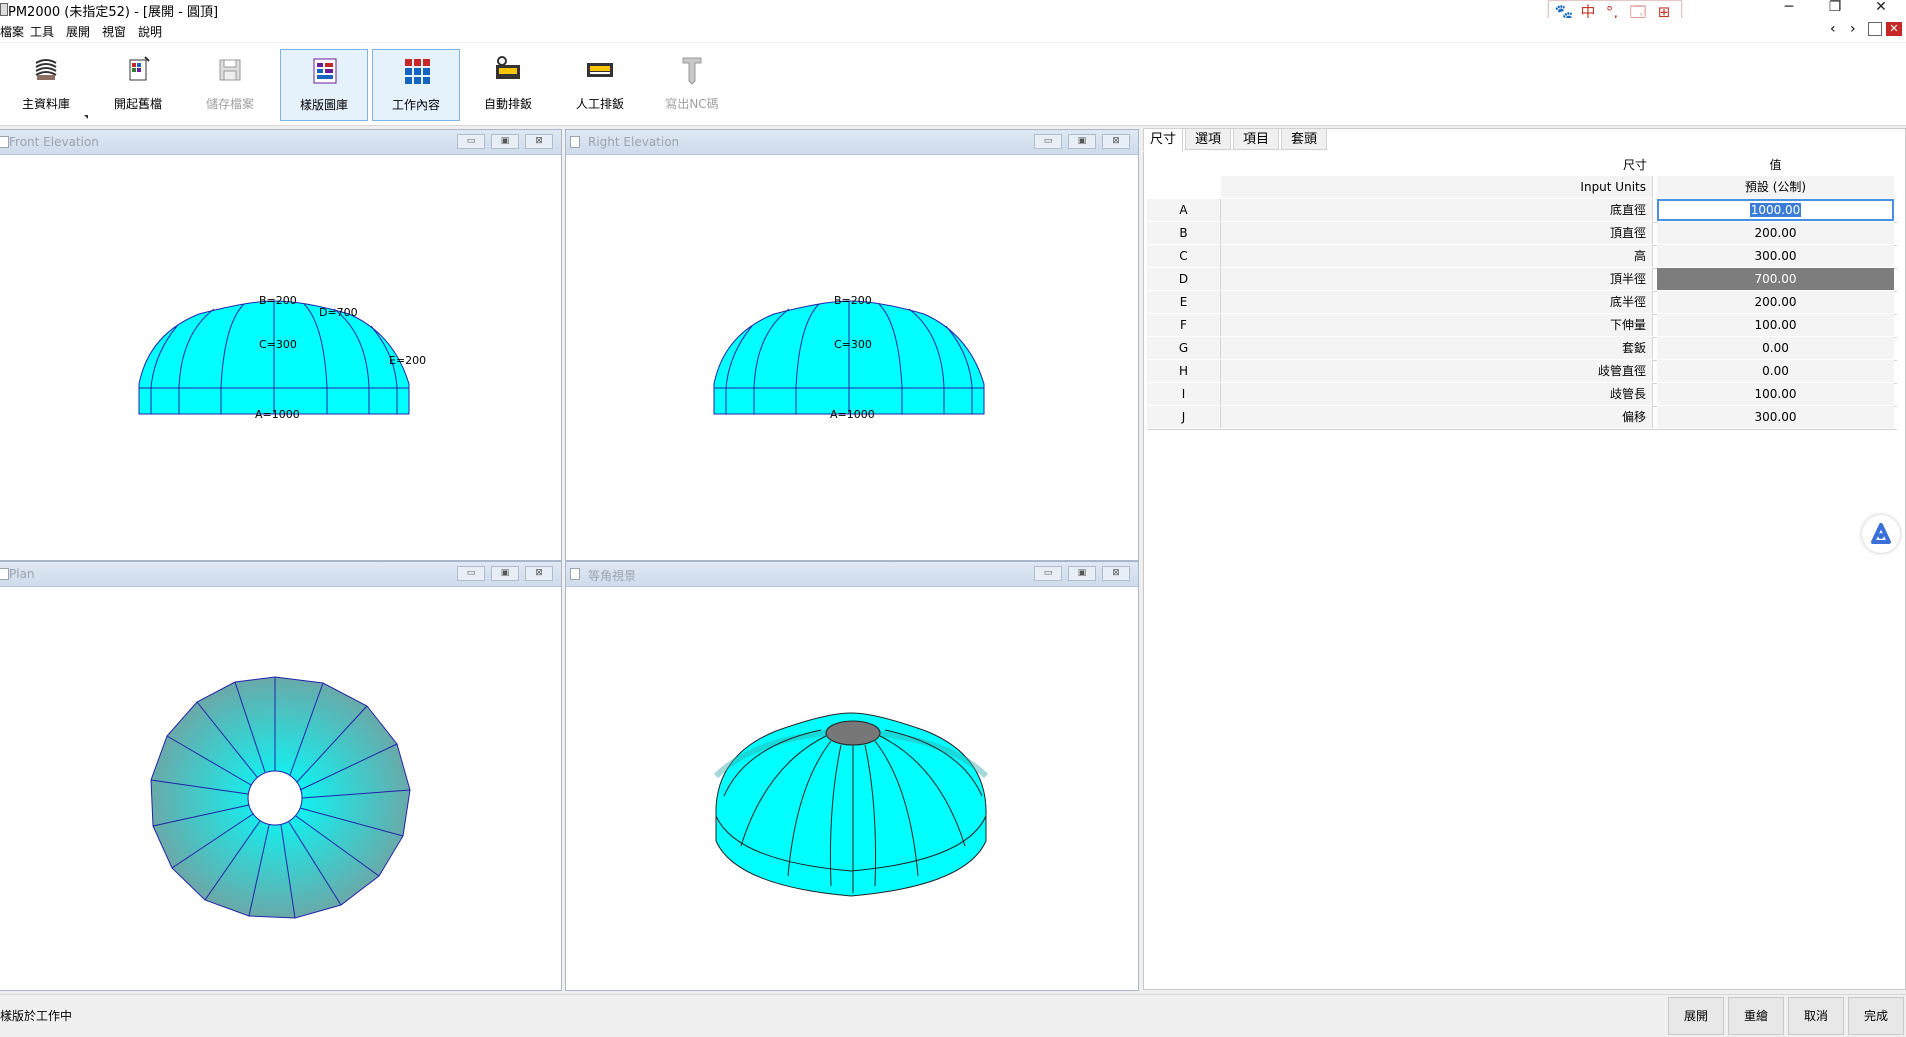 The image size is (1906, 1037). What do you see at coordinates (600, 70) in the screenshot?
I see `manual-nesting-icon` at bounding box center [600, 70].